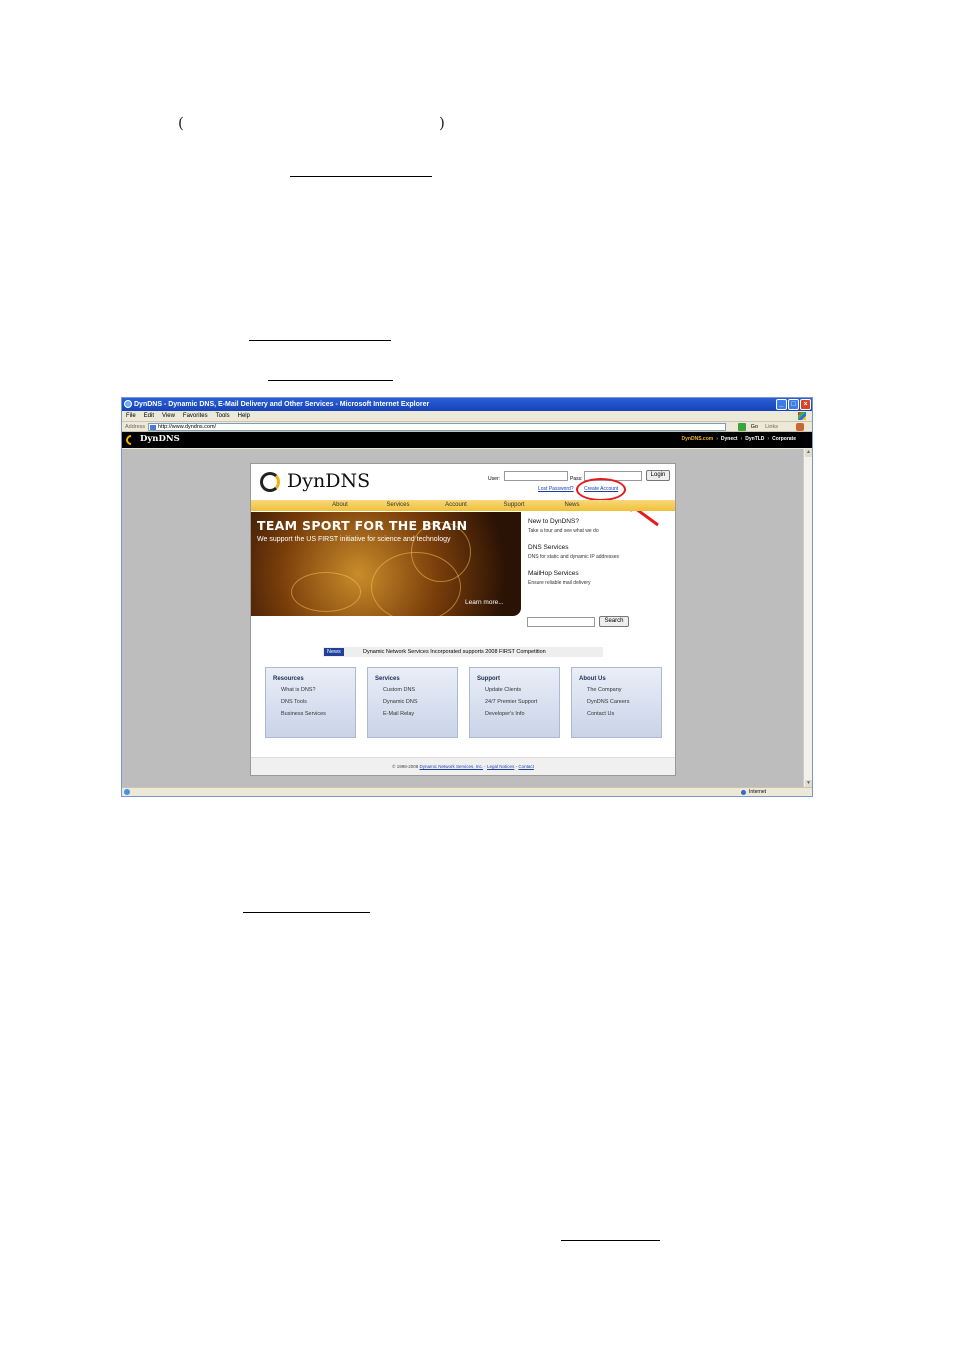  Describe the element at coordinates (729, 439) in the screenshot. I see `toplink-dynect: Dynect` at that location.